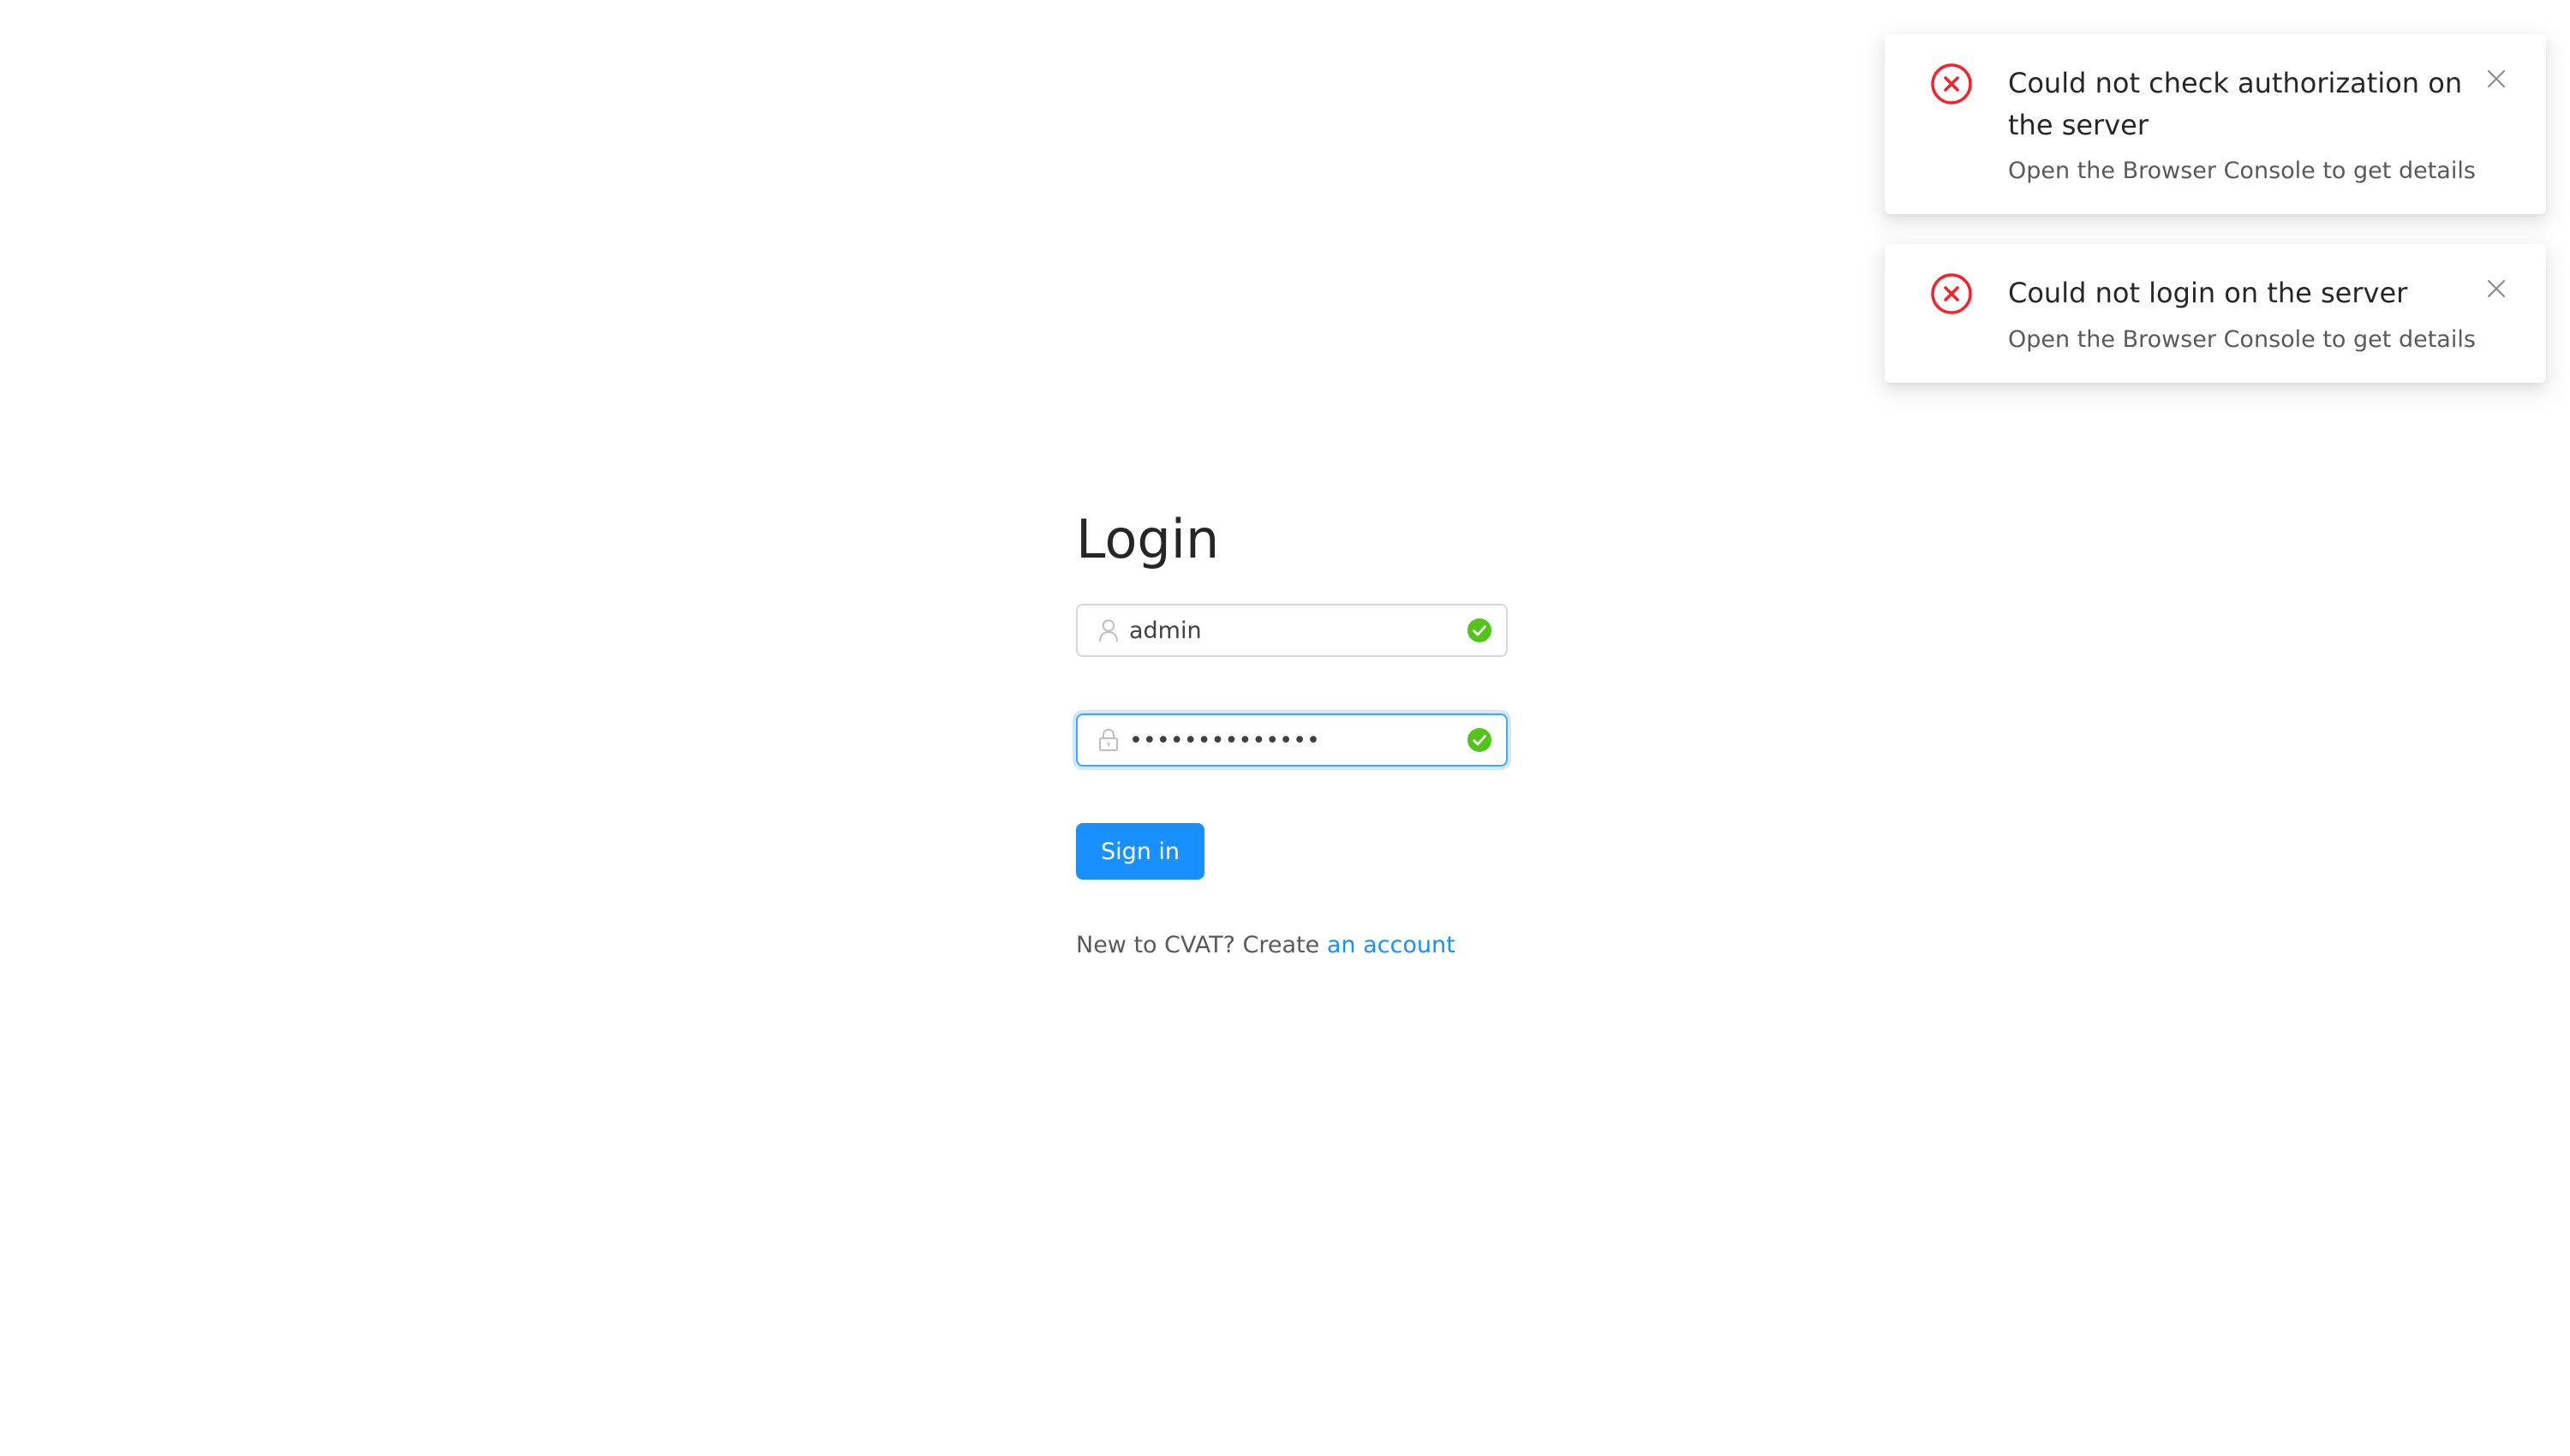 The image size is (2570, 1456). I want to click on password-input, so click(1294, 740).